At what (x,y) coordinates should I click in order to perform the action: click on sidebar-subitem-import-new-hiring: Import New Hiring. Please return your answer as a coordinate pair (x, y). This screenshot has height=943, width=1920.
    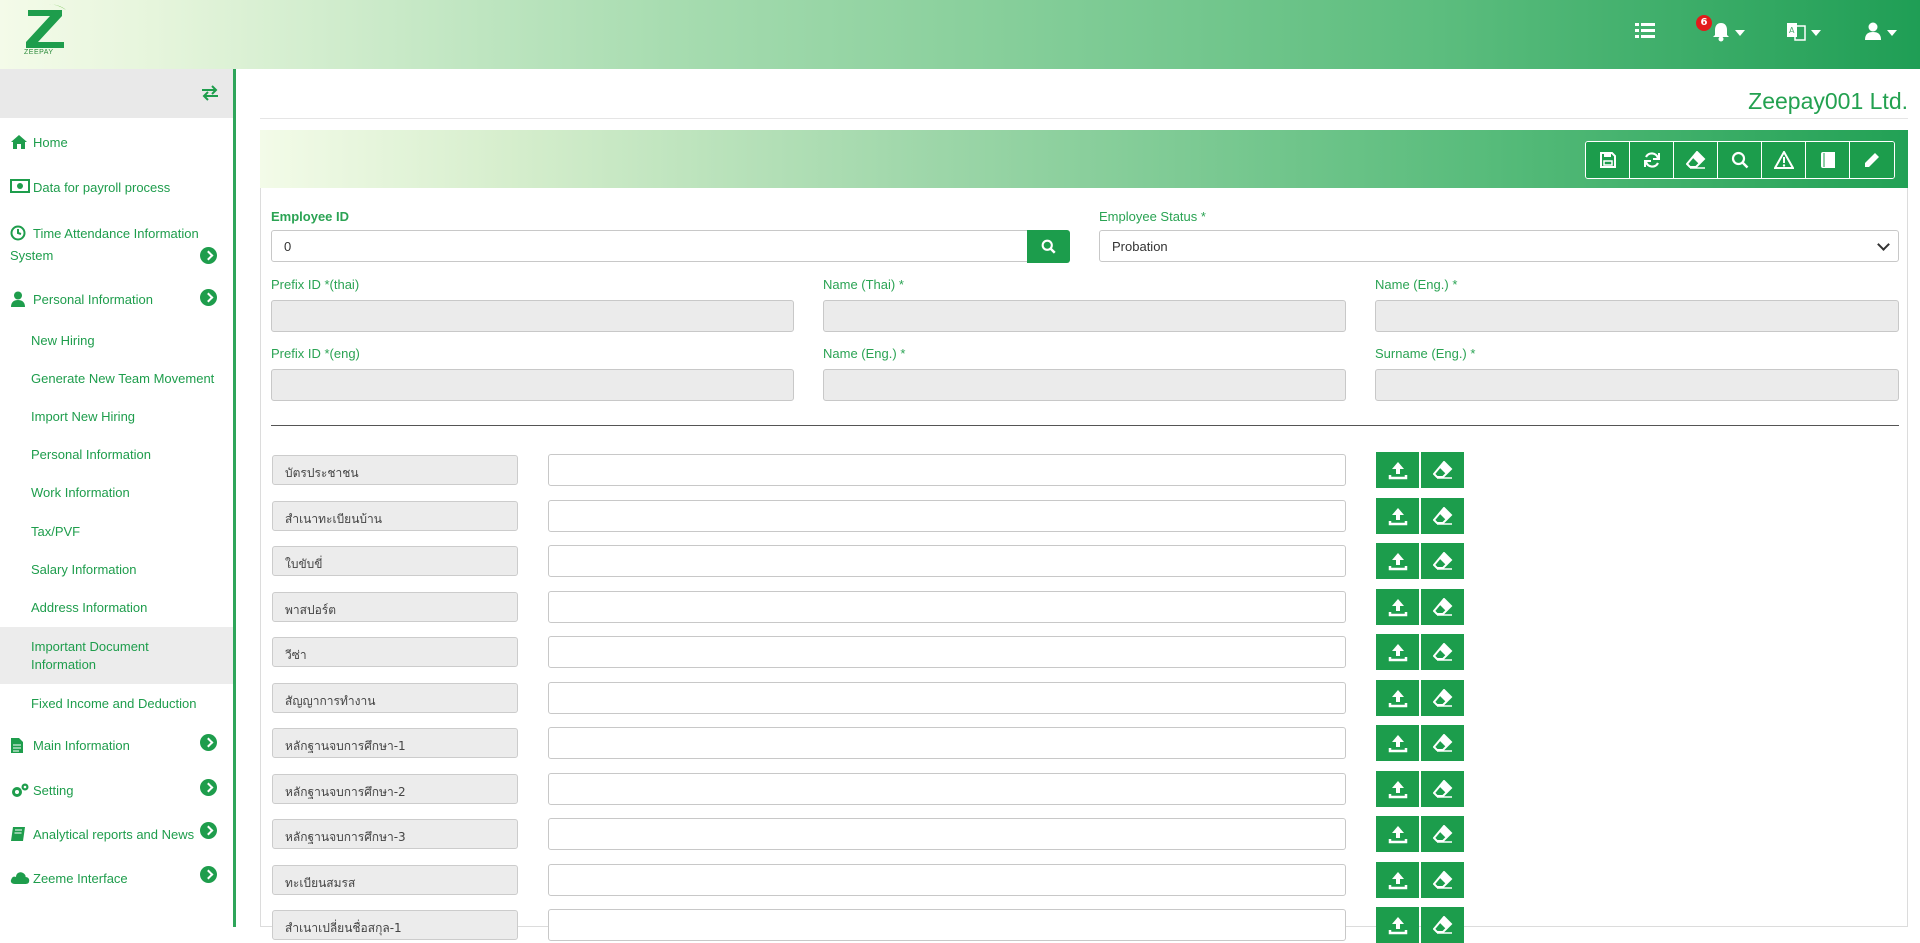
    Looking at the image, I should click on (83, 416).